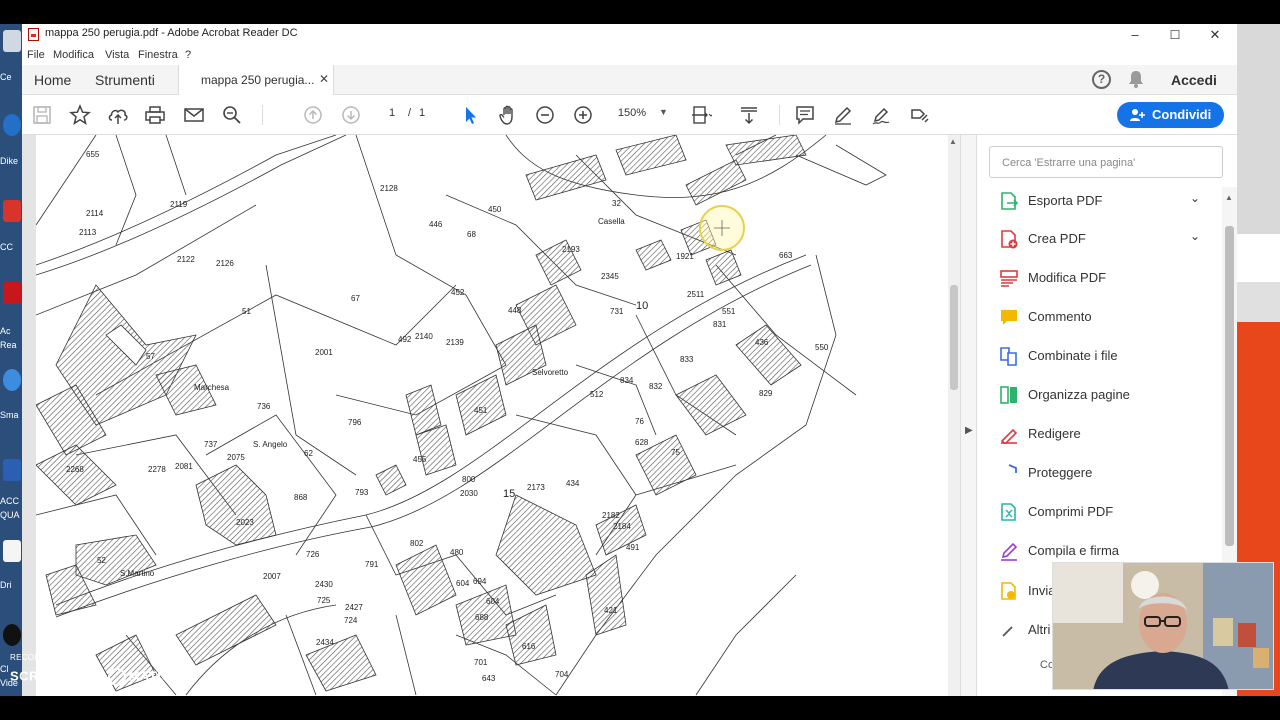  Describe the element at coordinates (351, 115) in the screenshot. I see `next-page-icon` at that location.